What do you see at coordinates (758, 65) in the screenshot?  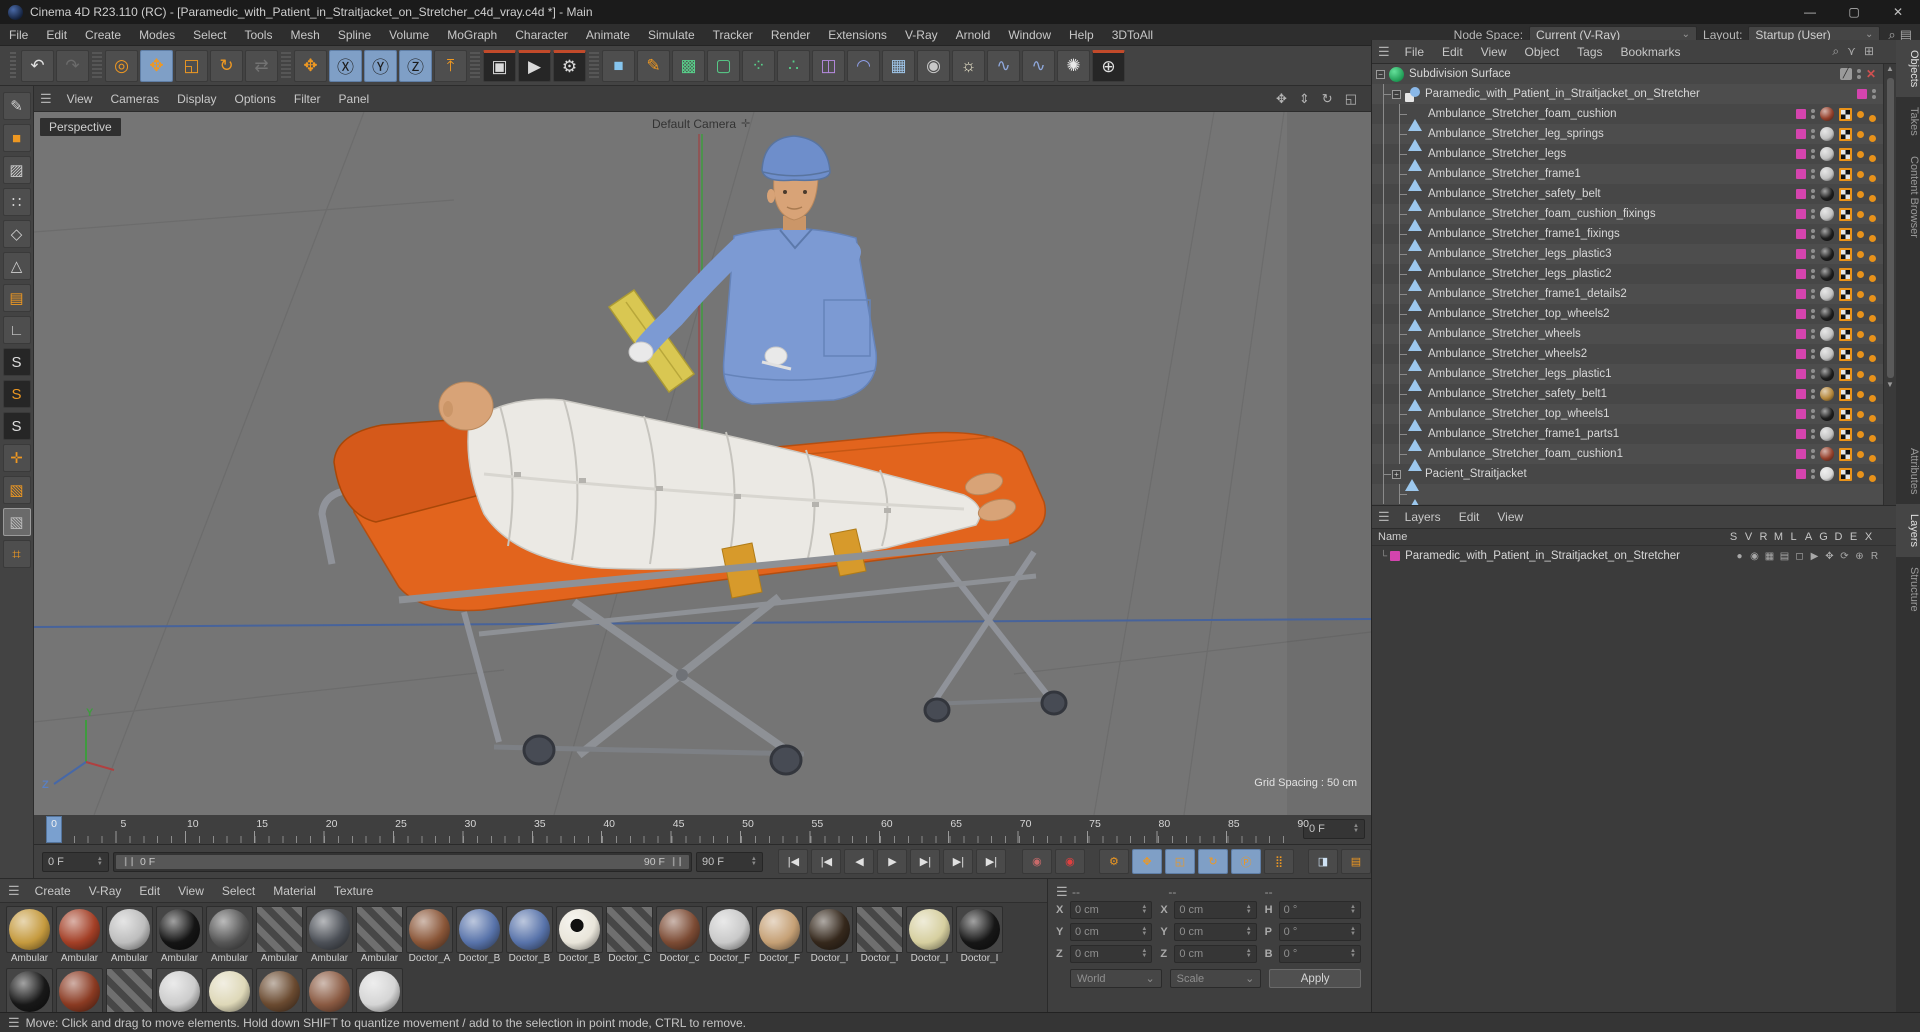 I see `cloner-button: ⁘` at bounding box center [758, 65].